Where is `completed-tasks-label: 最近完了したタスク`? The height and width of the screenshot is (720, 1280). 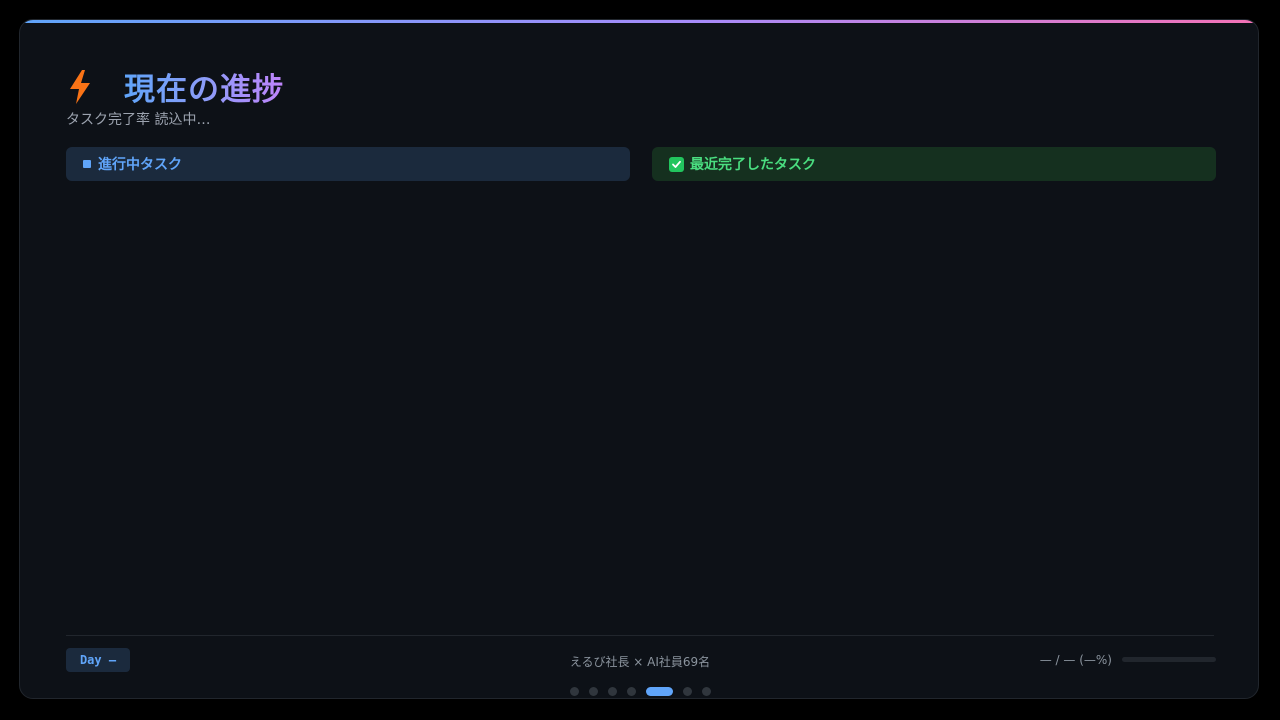
completed-tasks-label: 最近完了したタスク is located at coordinates (753, 165).